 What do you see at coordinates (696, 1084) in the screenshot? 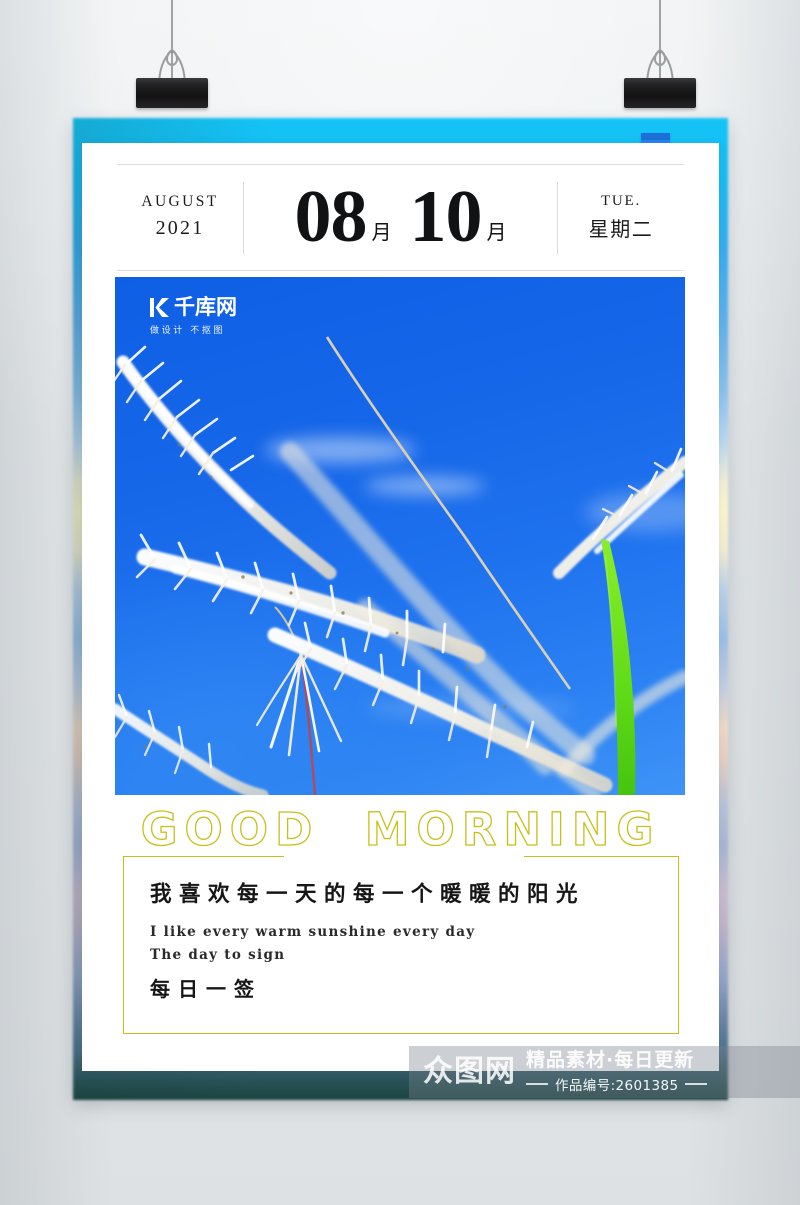
I see `dash-right-icon` at bounding box center [696, 1084].